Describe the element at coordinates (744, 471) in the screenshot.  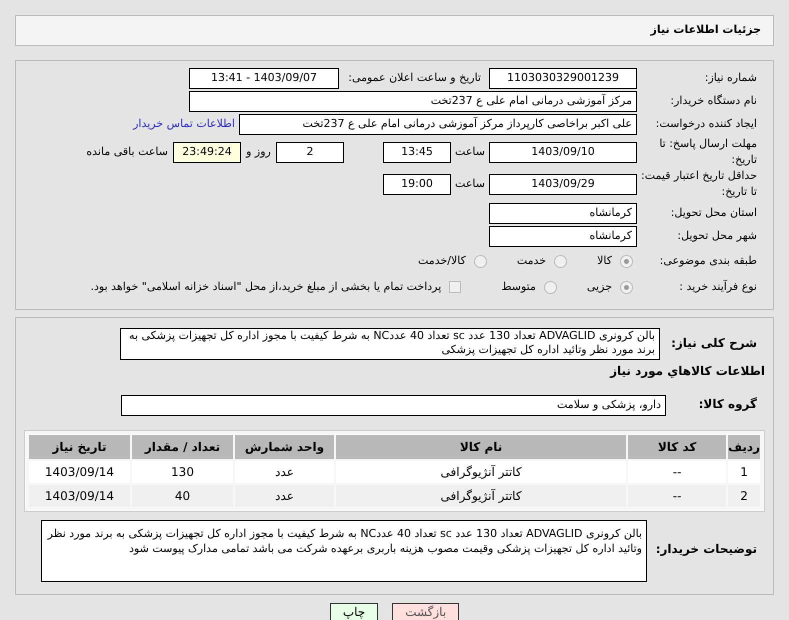
I see `table-cell: 1` at that location.